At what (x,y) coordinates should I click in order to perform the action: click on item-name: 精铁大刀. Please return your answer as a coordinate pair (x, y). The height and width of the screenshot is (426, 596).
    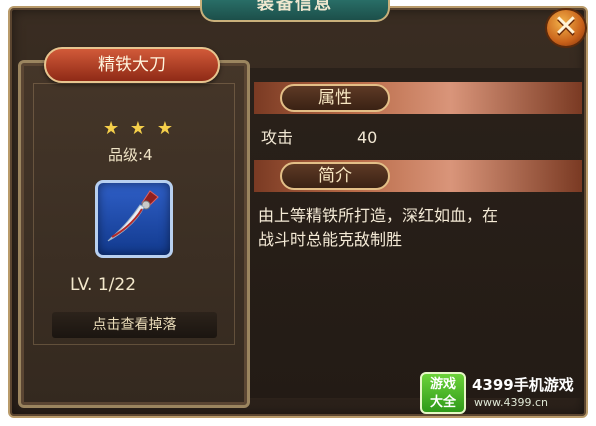
    Looking at the image, I should click on (132, 65).